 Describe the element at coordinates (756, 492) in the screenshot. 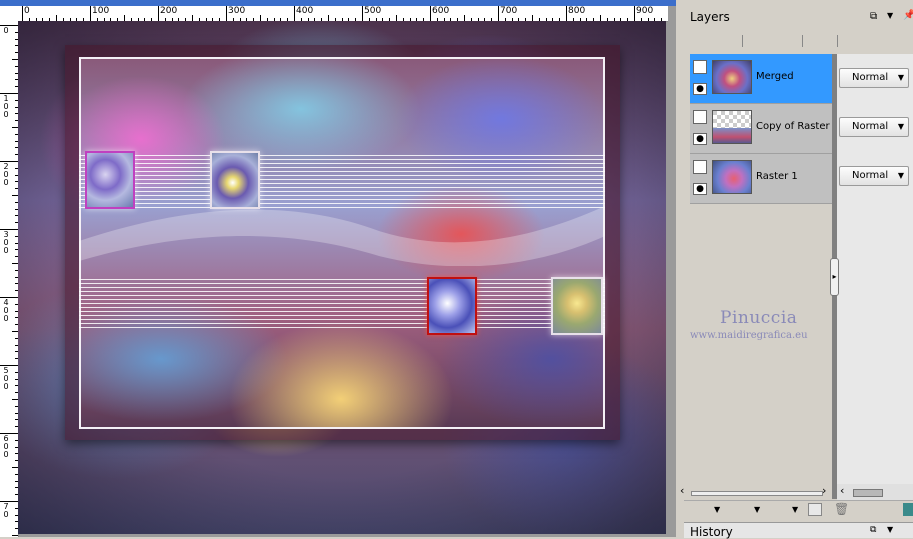

I see `horizontal-scrollbar-left: ‹ ›` at that location.